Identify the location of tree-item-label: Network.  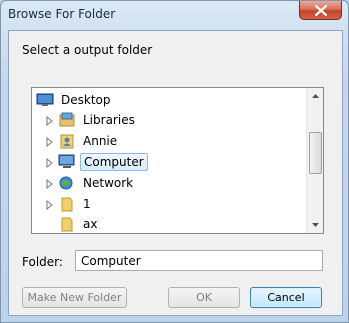
(108, 183).